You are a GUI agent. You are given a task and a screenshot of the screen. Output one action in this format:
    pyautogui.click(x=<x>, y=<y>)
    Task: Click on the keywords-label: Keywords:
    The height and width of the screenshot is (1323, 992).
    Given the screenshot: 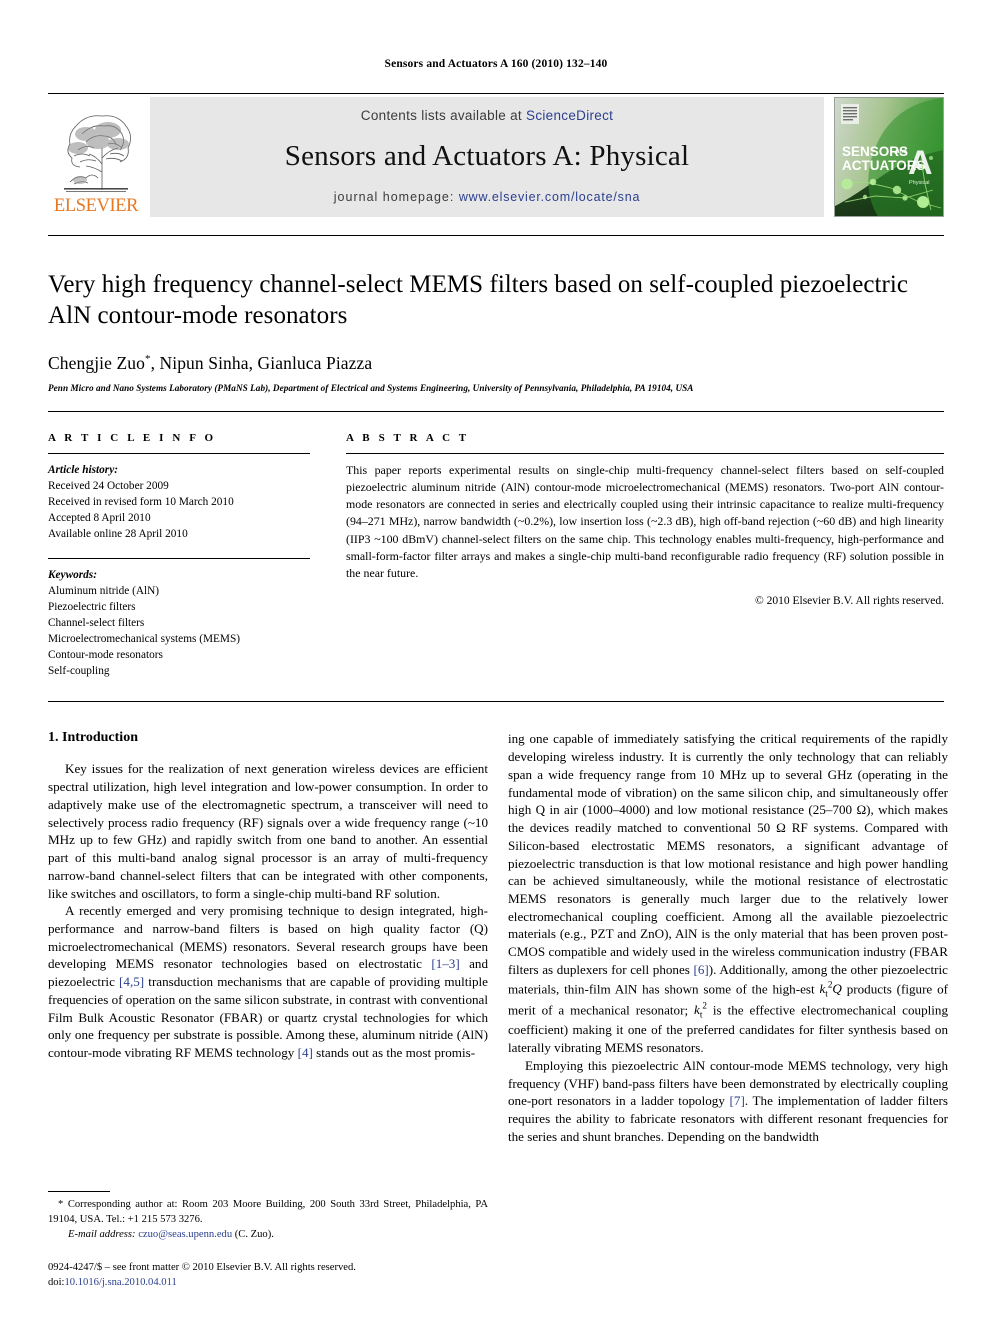 What is the action you would take?
    pyautogui.click(x=72, y=575)
    